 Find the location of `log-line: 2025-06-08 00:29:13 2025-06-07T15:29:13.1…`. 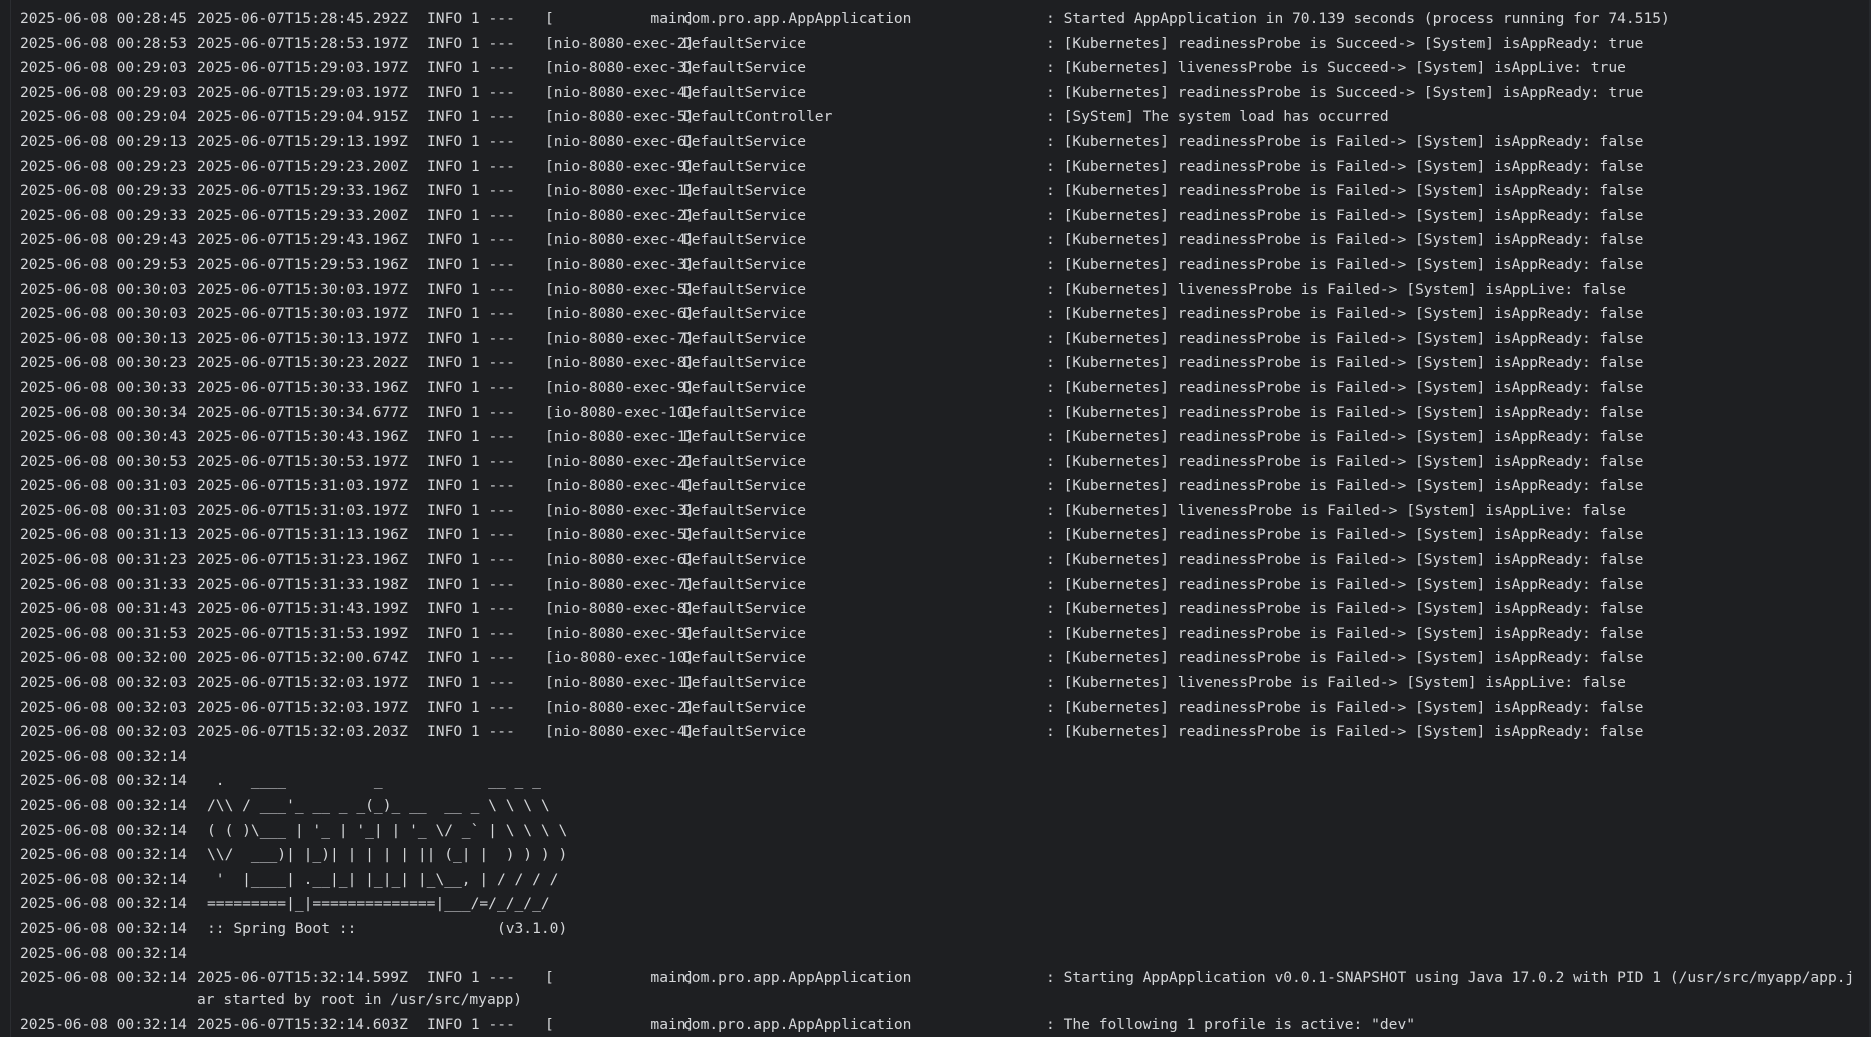

log-line: 2025-06-08 00:29:13 2025-06-07T15:29:13.1… is located at coordinates (940, 142).